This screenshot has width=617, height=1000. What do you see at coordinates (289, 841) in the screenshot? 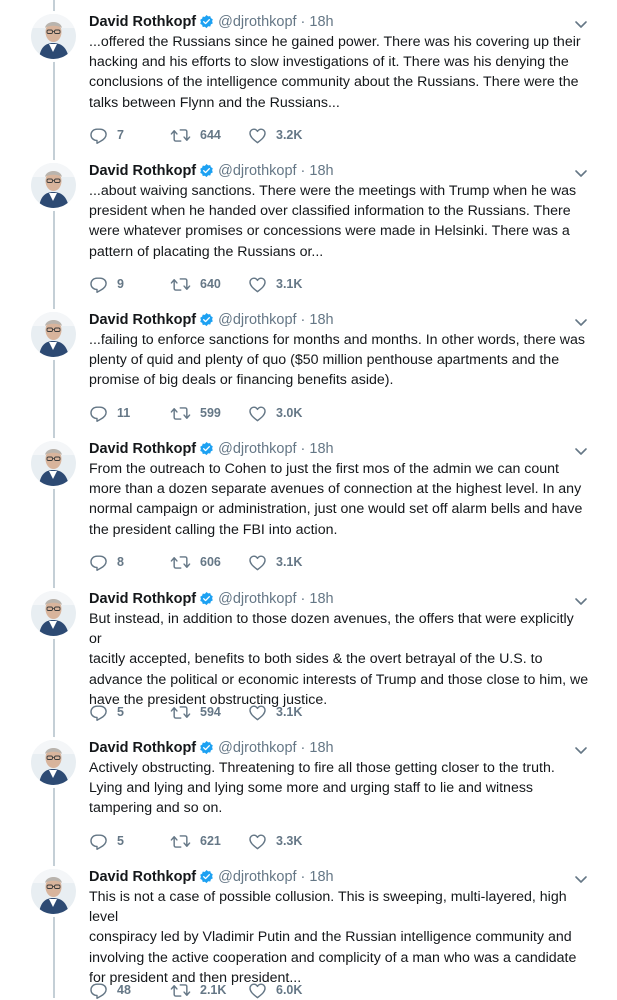
I see `like-count: 3.3K` at bounding box center [289, 841].